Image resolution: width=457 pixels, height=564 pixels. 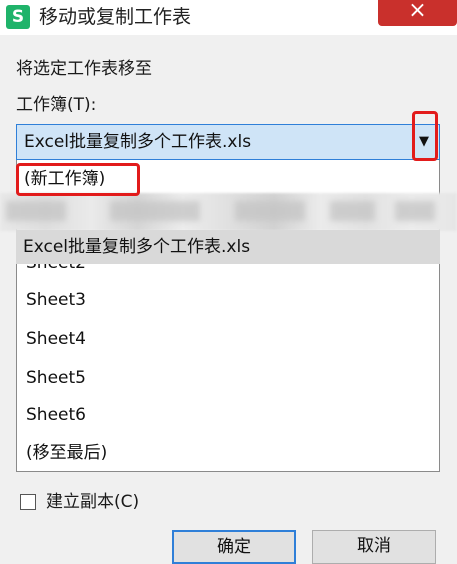 I want to click on ok-button: 确定, so click(x=234, y=547).